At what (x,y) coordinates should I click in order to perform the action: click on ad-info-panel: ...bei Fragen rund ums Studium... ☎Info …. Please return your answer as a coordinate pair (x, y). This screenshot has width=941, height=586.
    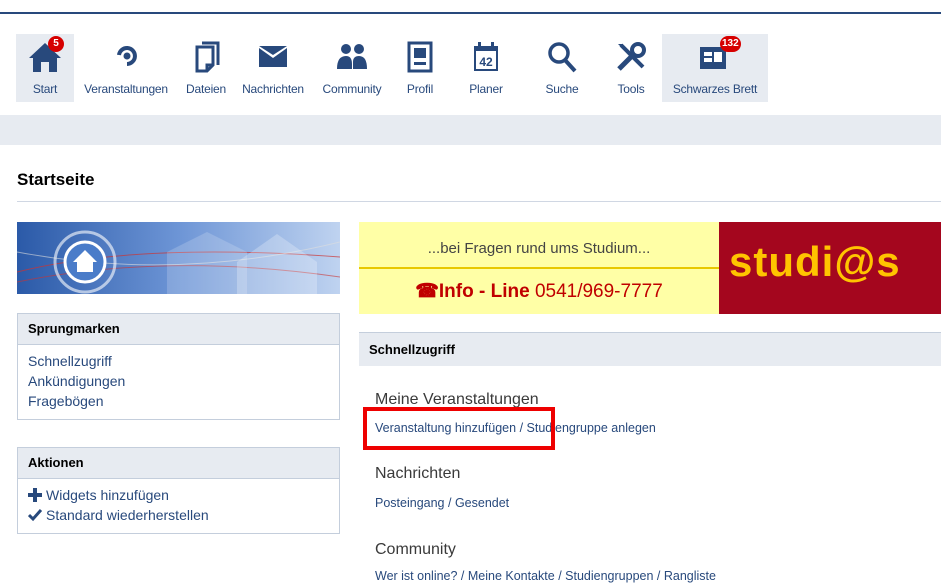
    Looking at the image, I should click on (539, 268).